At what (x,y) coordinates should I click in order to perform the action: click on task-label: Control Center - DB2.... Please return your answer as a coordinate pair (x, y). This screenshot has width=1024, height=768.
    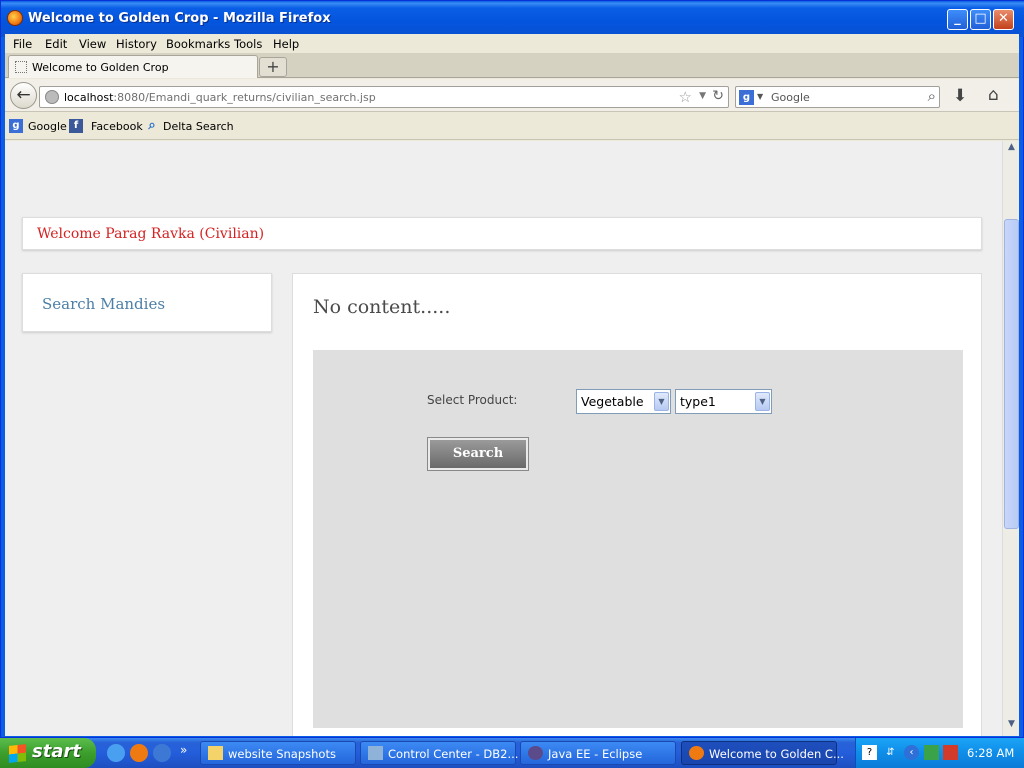
    Looking at the image, I should click on (453, 754).